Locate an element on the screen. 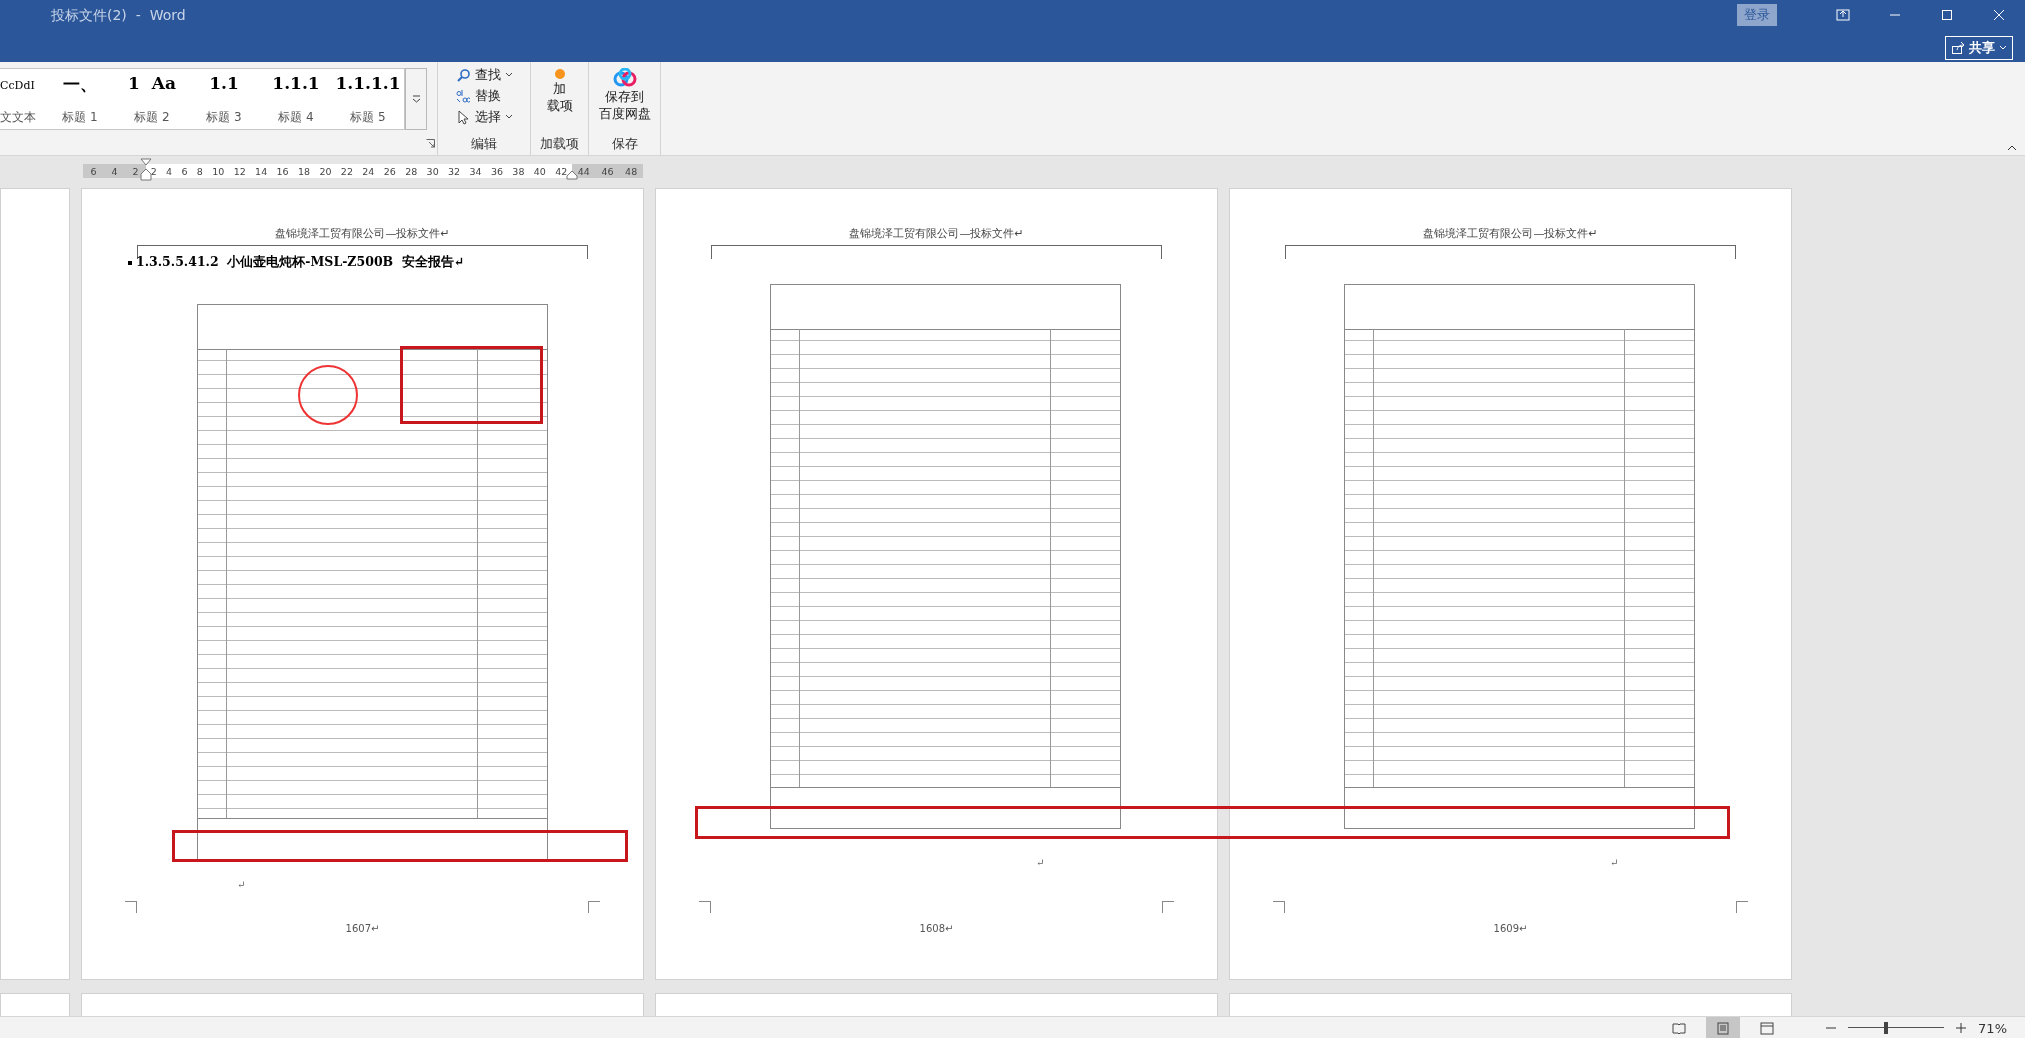 The height and width of the screenshot is (1038, 2025). read-mode-icon is located at coordinates (1679, 1028).